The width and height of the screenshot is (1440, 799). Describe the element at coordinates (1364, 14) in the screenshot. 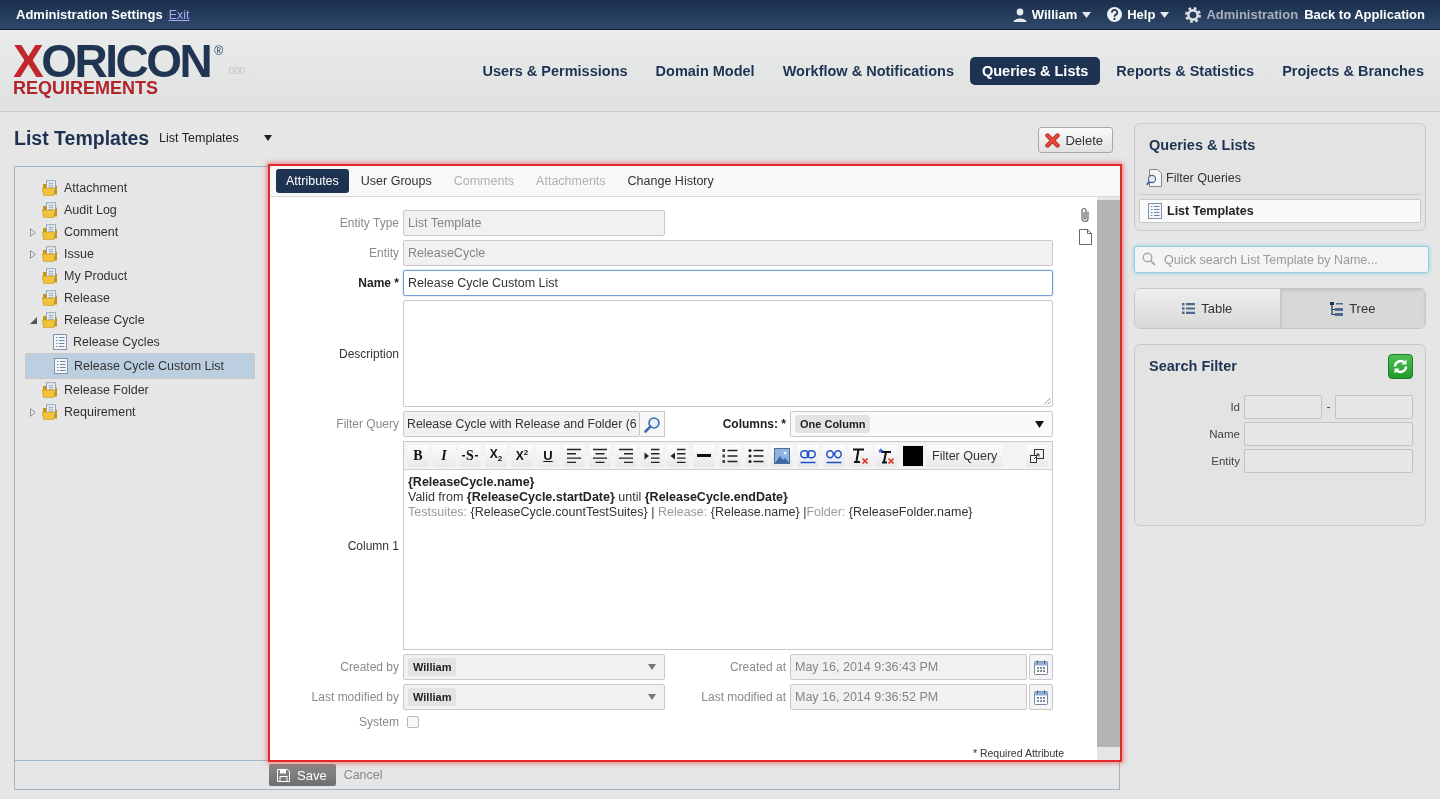

I see `back-to-application-link: Back to Application` at that location.